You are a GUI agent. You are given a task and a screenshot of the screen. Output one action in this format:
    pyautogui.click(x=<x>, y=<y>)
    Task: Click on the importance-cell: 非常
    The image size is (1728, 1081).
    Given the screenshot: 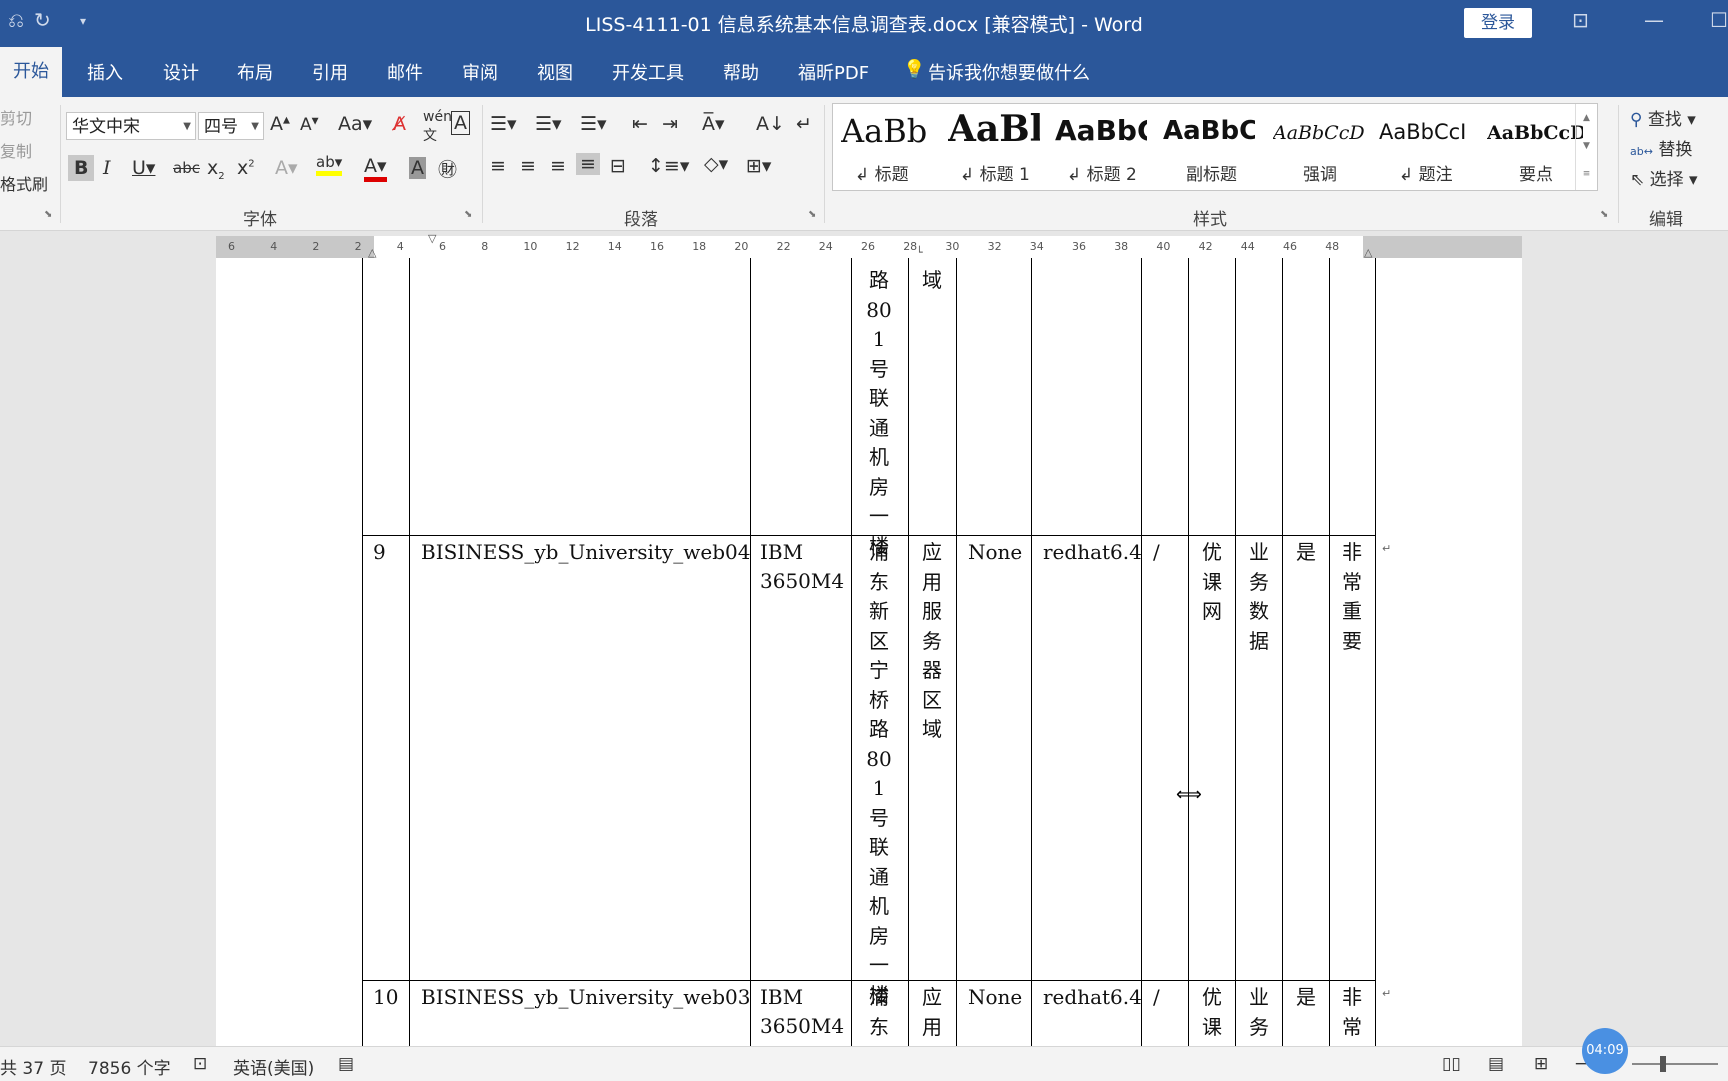 What is the action you would take?
    pyautogui.click(x=1352, y=1012)
    